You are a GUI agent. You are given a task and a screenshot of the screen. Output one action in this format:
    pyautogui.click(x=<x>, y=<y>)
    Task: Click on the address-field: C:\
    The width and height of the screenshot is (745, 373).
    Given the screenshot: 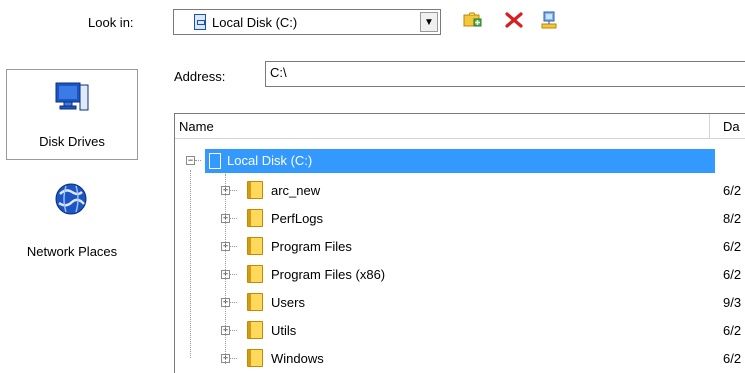 What is the action you would take?
    pyautogui.click(x=505, y=74)
    